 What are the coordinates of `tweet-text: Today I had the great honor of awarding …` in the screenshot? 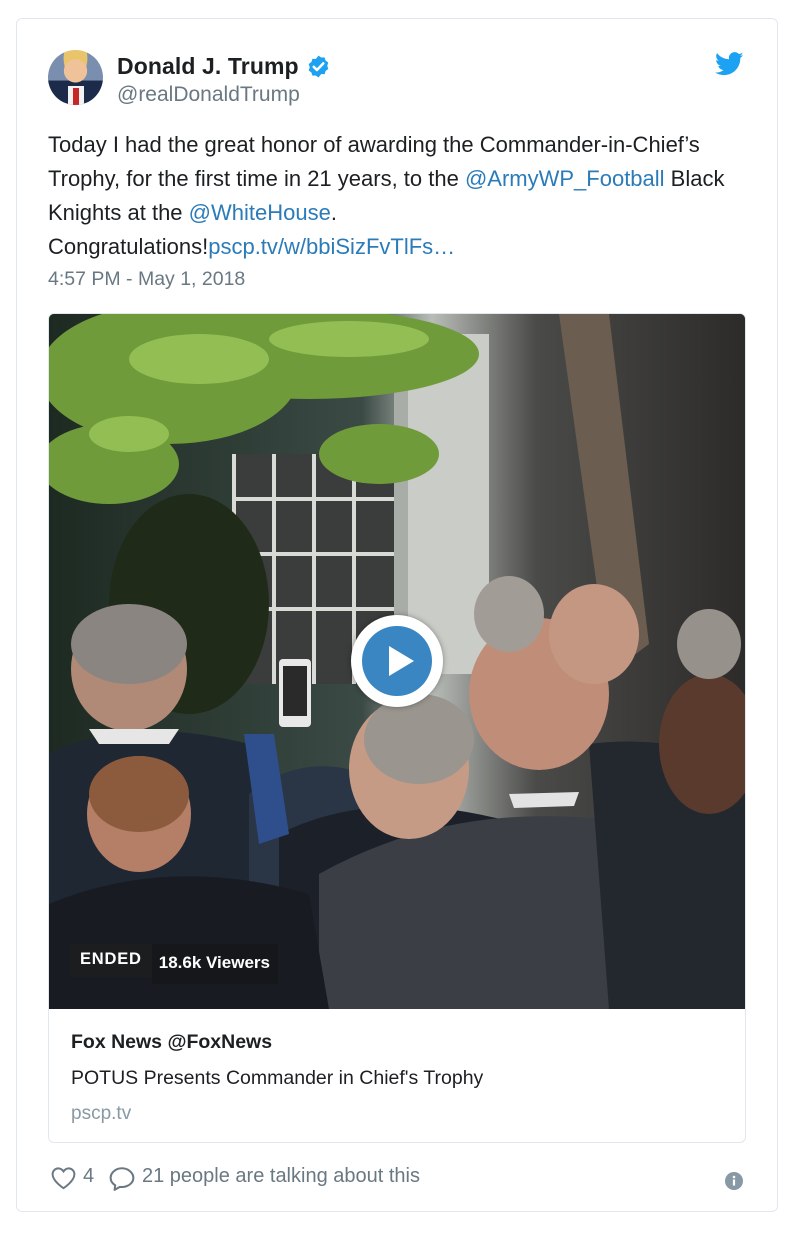 It's located at (393, 196).